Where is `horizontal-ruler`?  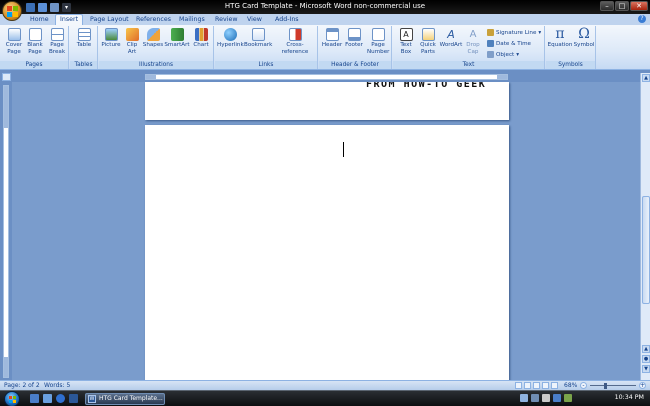
horizontal-ruler is located at coordinates (326, 77).